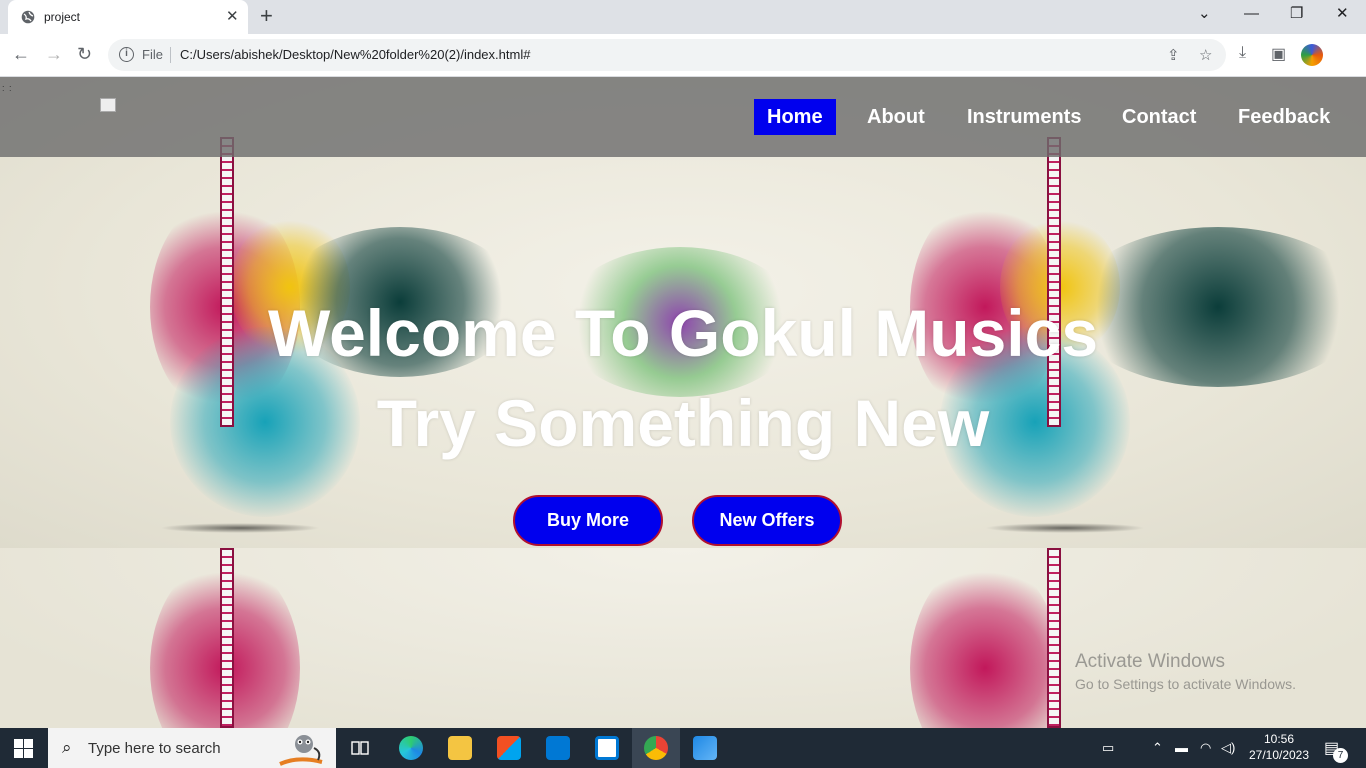  Describe the element at coordinates (1279, 755) in the screenshot. I see `clock-date: 27/10/2023` at that location.